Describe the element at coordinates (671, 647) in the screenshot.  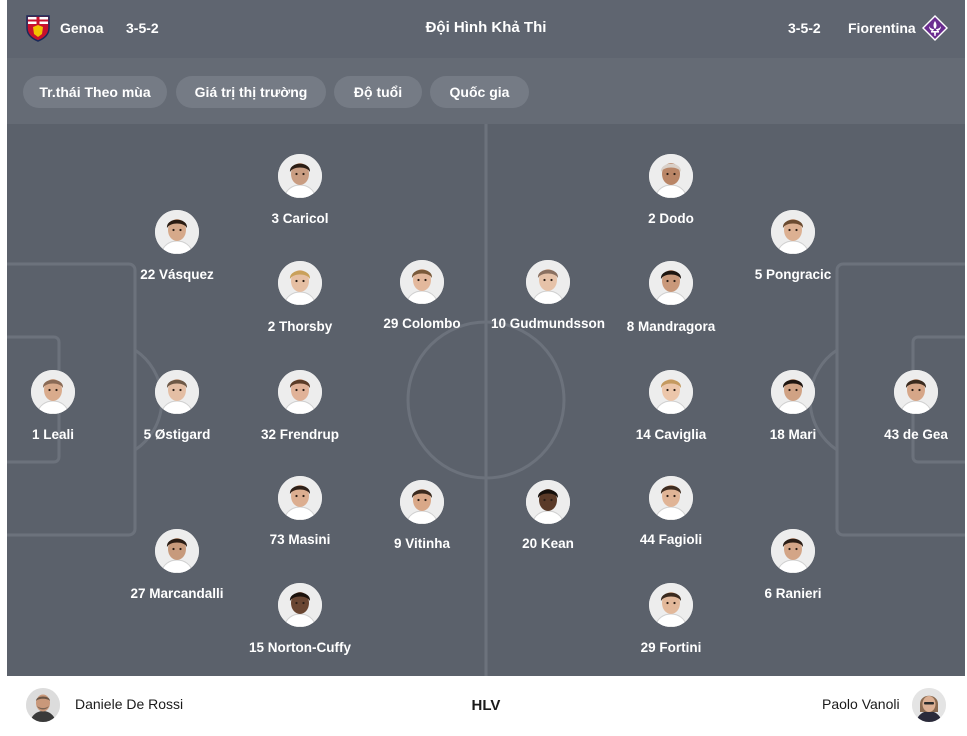
I see `player-name: 29 Fortini` at that location.